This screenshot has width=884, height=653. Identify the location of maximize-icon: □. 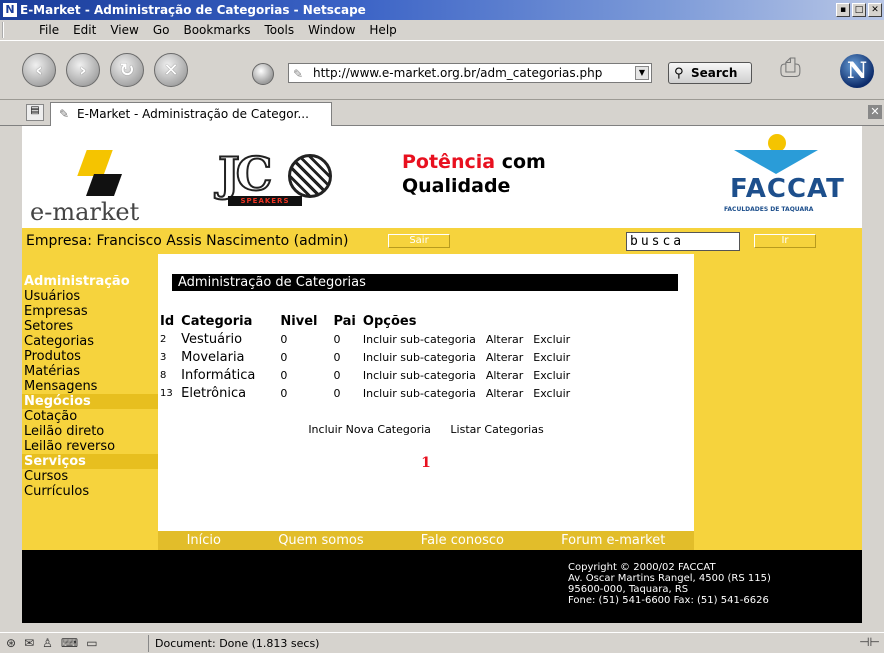
(859, 10).